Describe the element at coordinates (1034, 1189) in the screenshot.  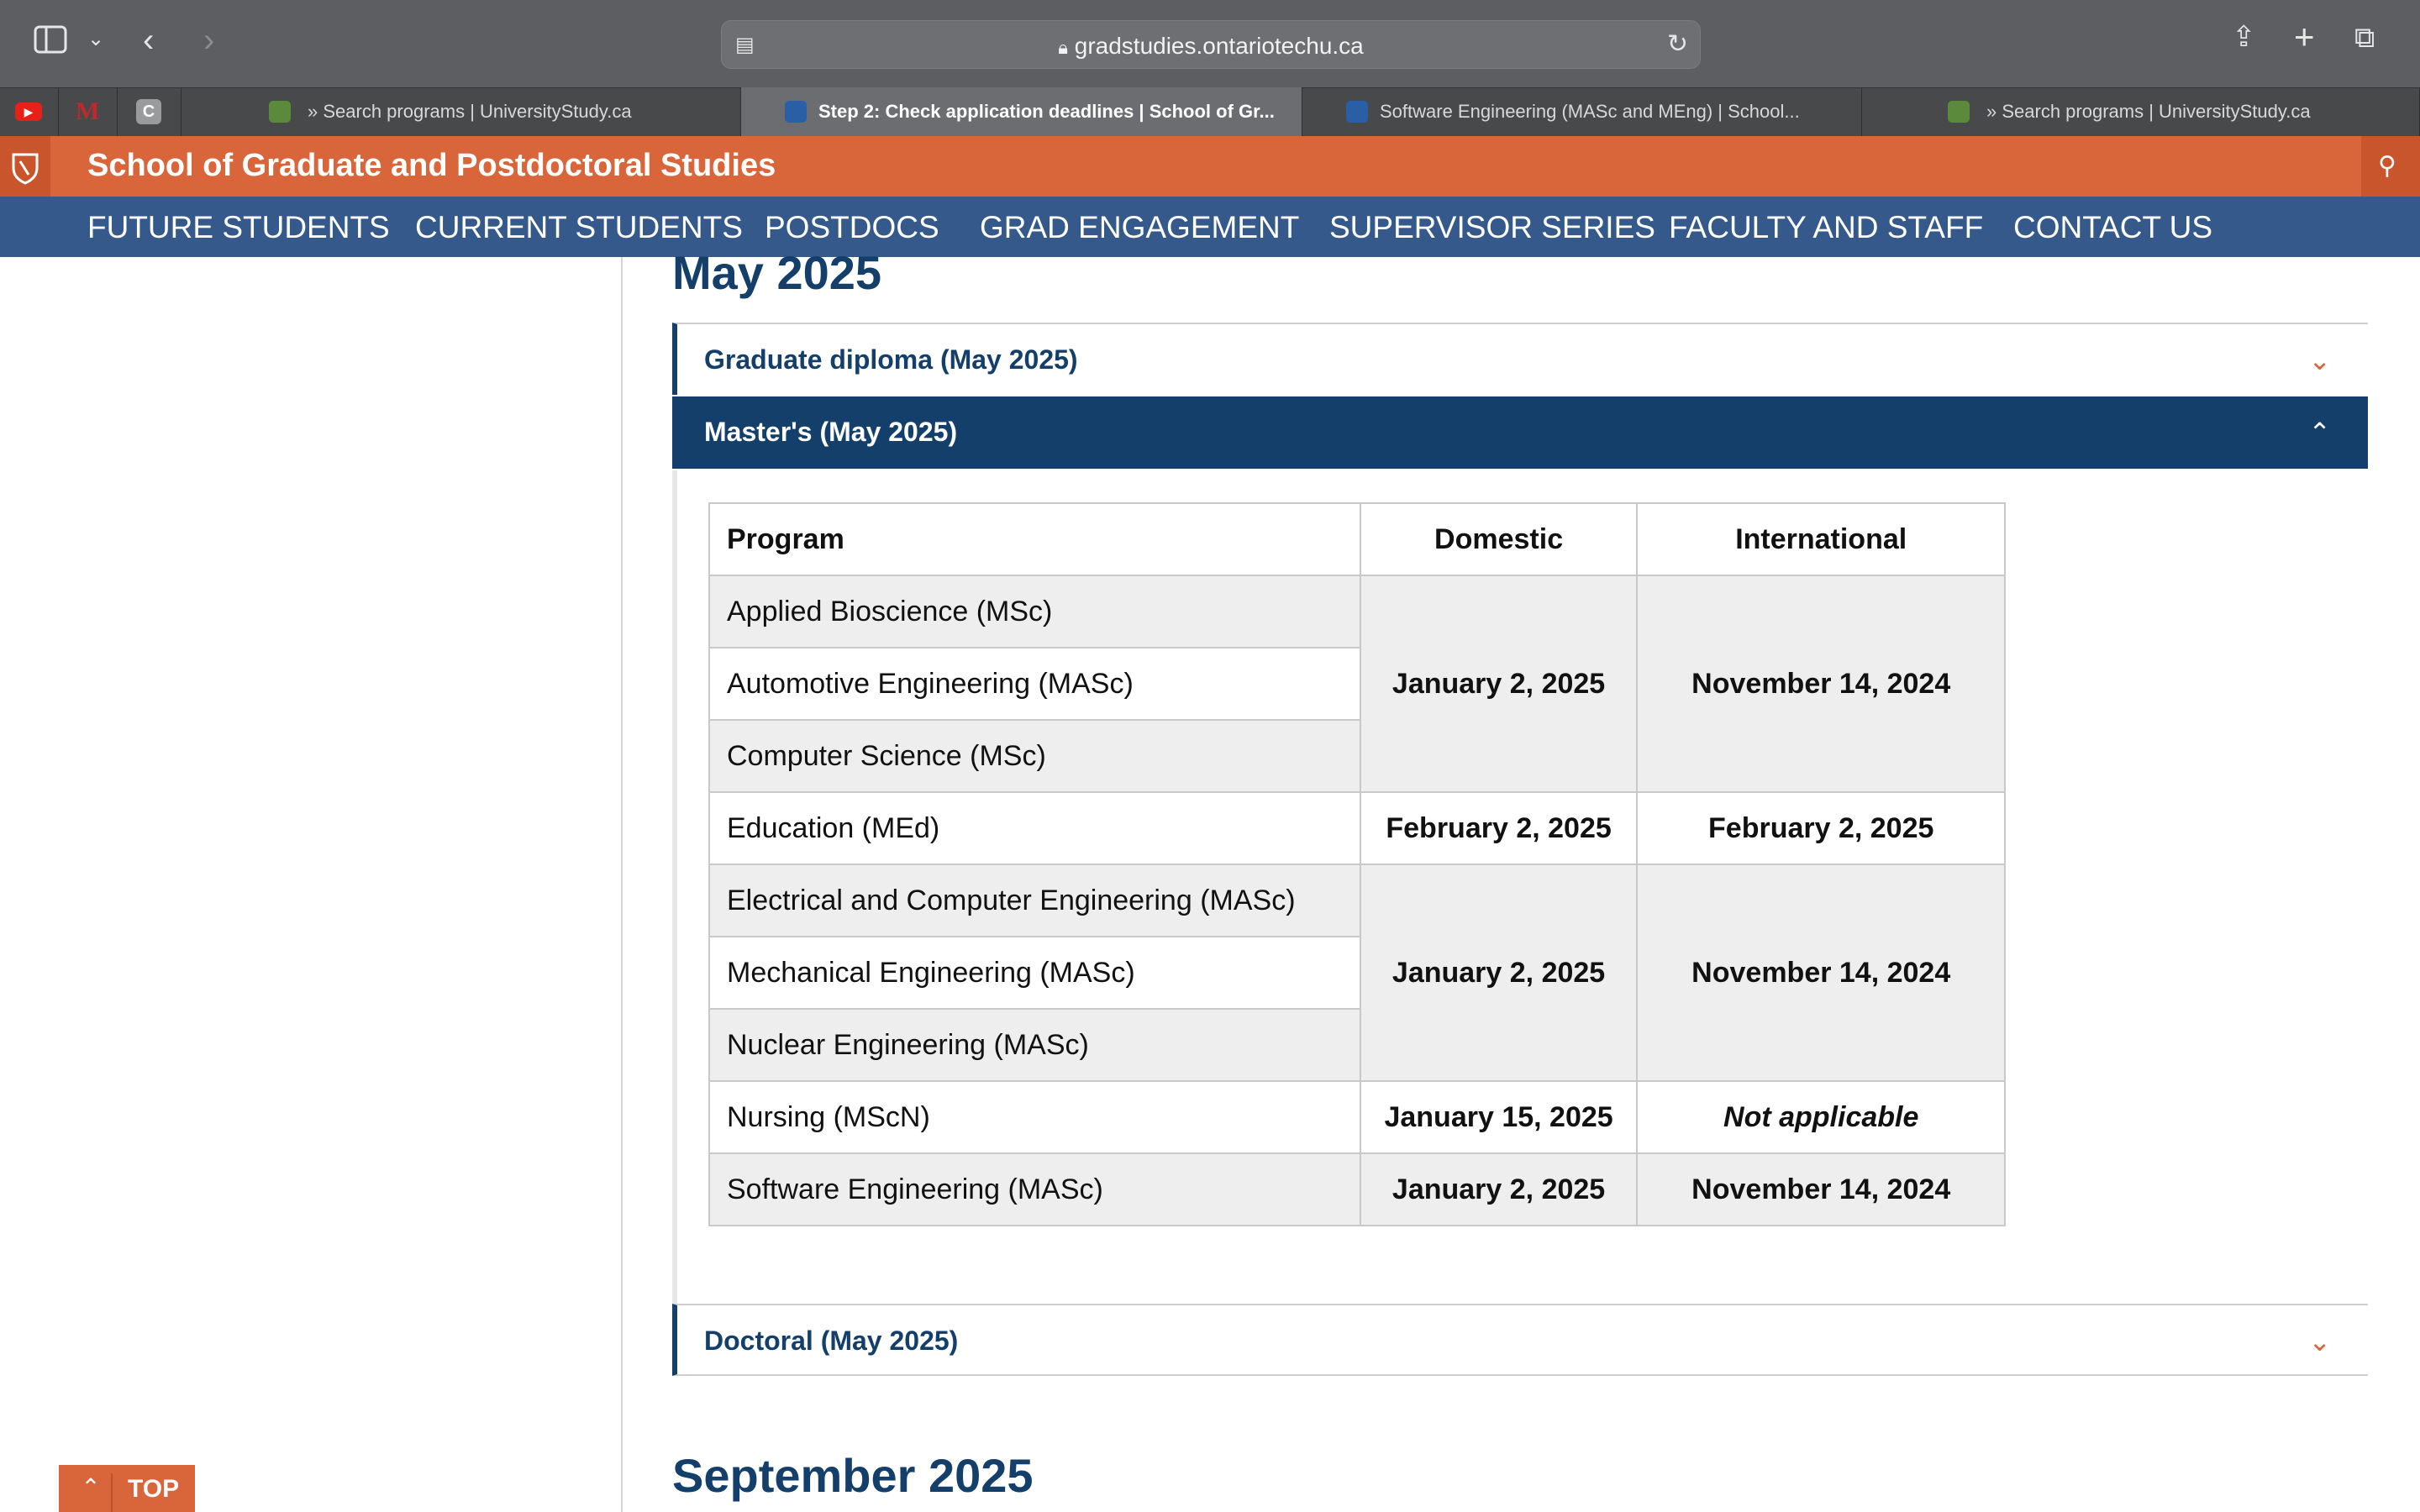
I see `program-cell: Software Engineering (MASc)` at that location.